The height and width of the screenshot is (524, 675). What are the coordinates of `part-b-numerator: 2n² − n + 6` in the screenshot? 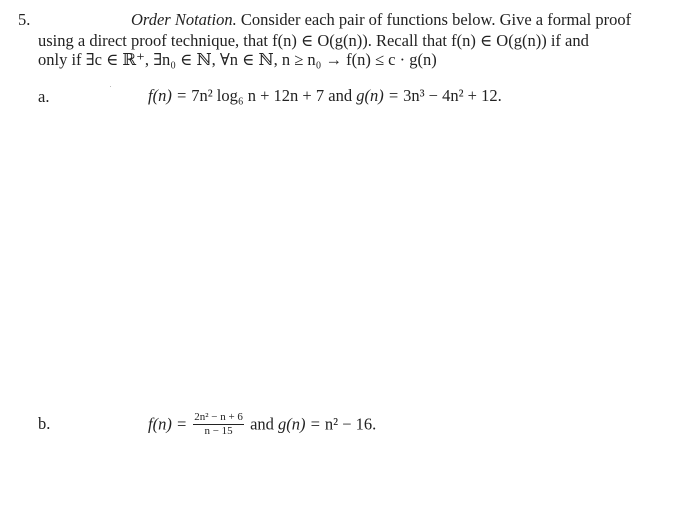 It's located at (218, 418).